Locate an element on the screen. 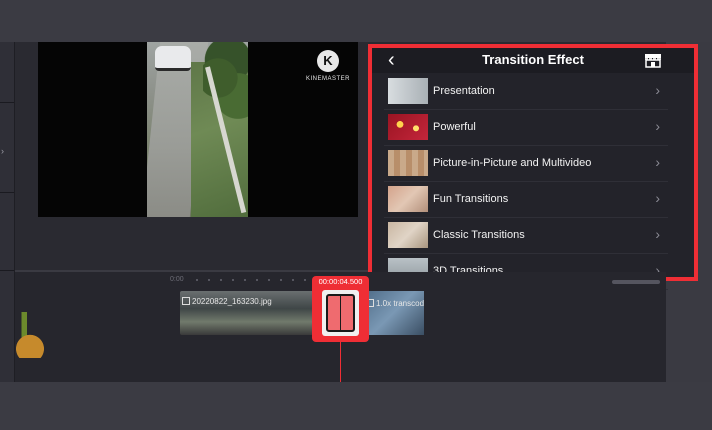 This screenshot has width=712, height=430. preview-frame is located at coordinates (197, 129).